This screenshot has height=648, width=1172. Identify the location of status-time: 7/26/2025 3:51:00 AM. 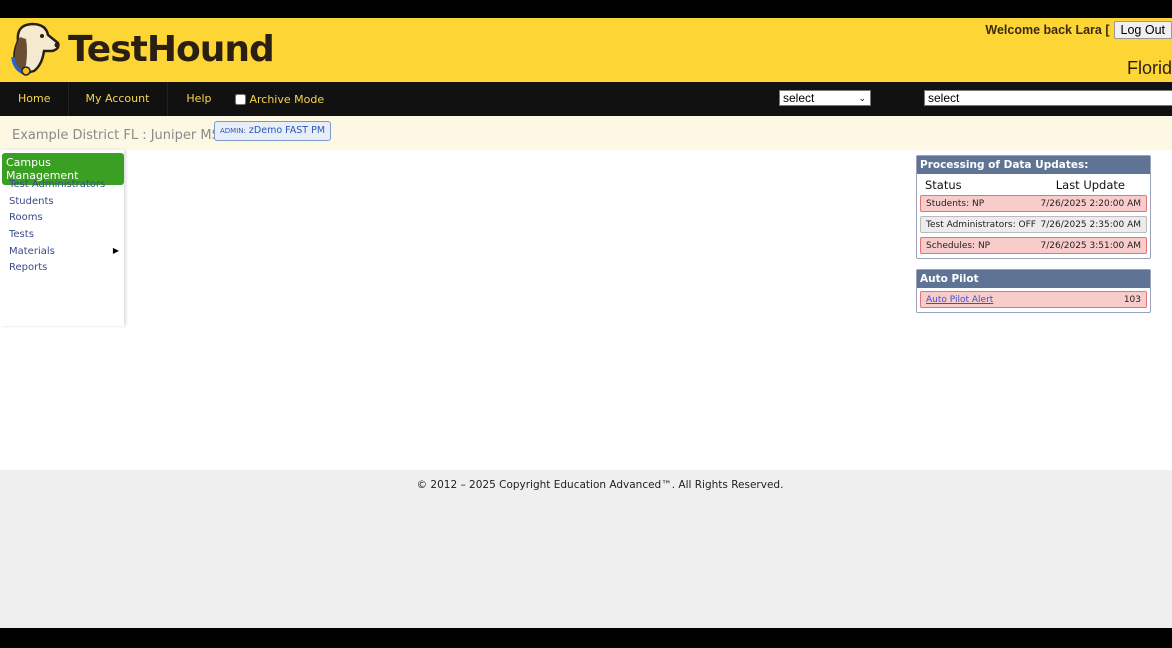
(1091, 245).